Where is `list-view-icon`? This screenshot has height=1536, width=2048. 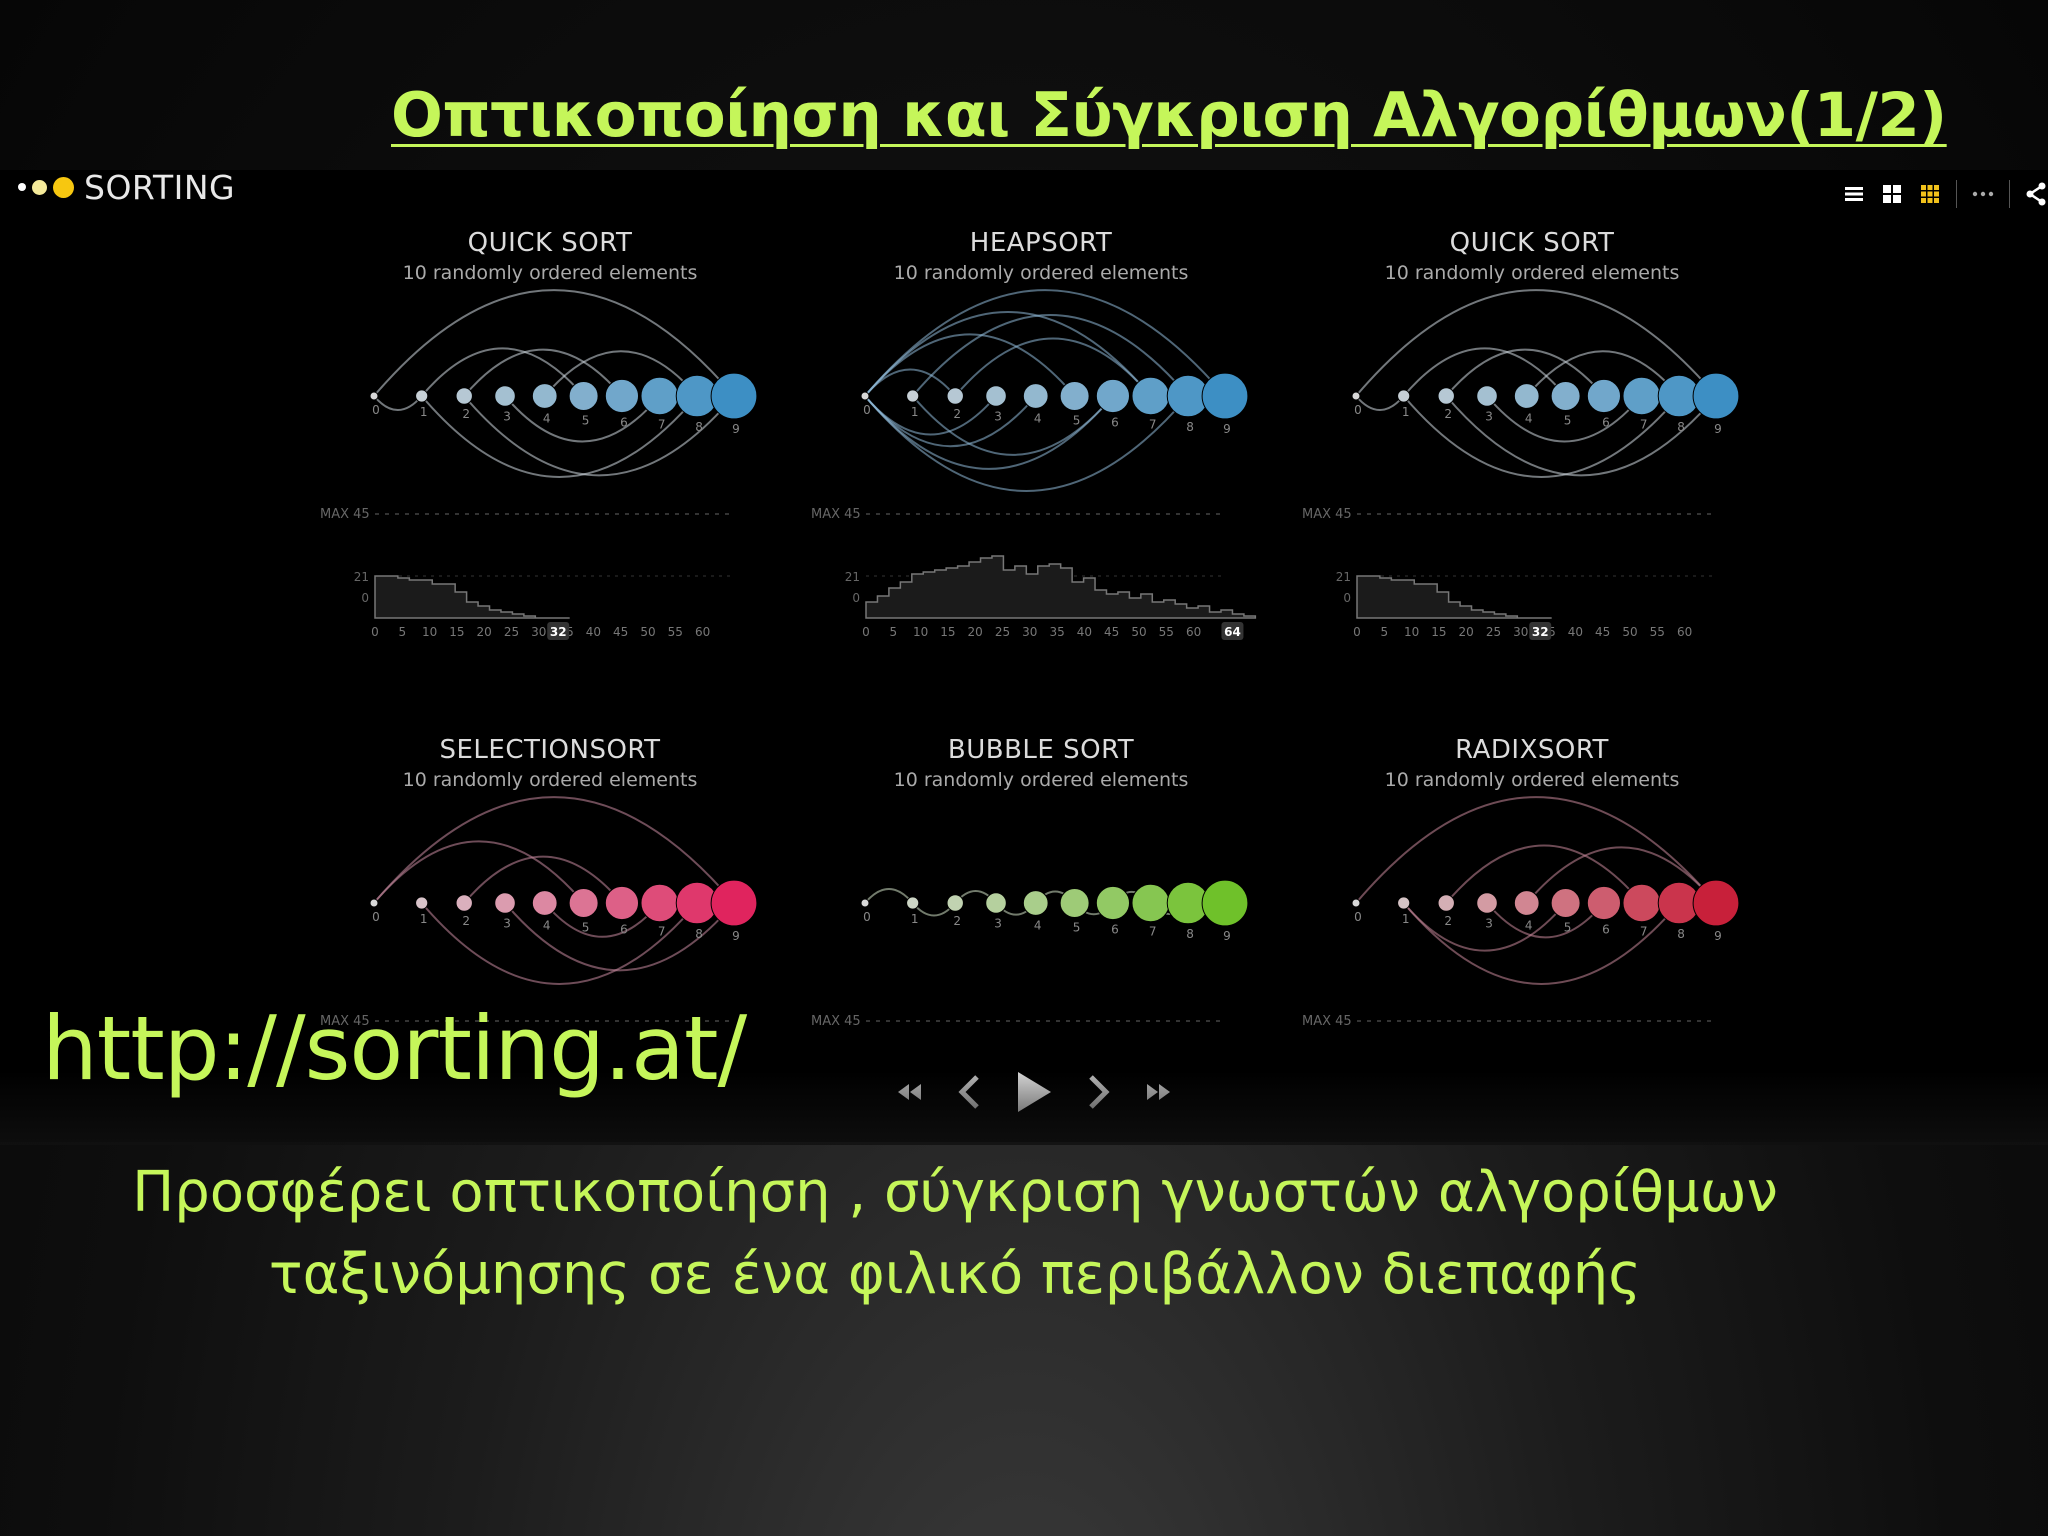 list-view-icon is located at coordinates (1854, 194).